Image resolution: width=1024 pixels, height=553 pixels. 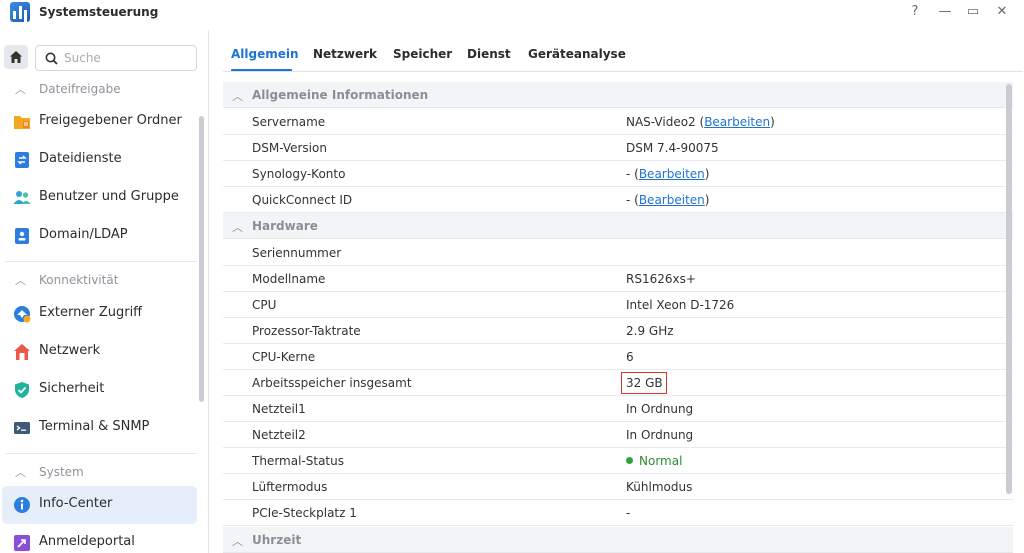 What do you see at coordinates (201, 259) in the screenshot?
I see `sidebar-scrollbar` at bounding box center [201, 259].